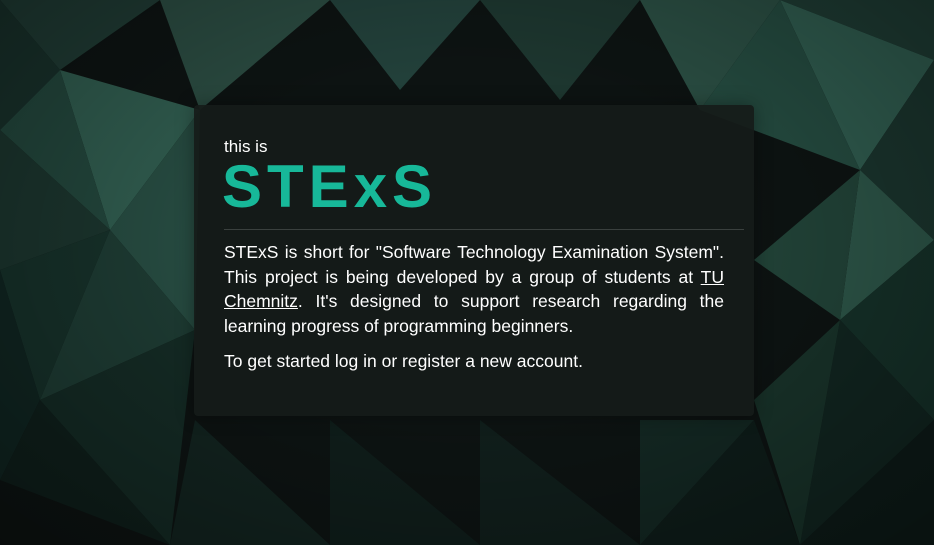 The width and height of the screenshot is (934, 545). What do you see at coordinates (484, 229) in the screenshot?
I see `divider` at bounding box center [484, 229].